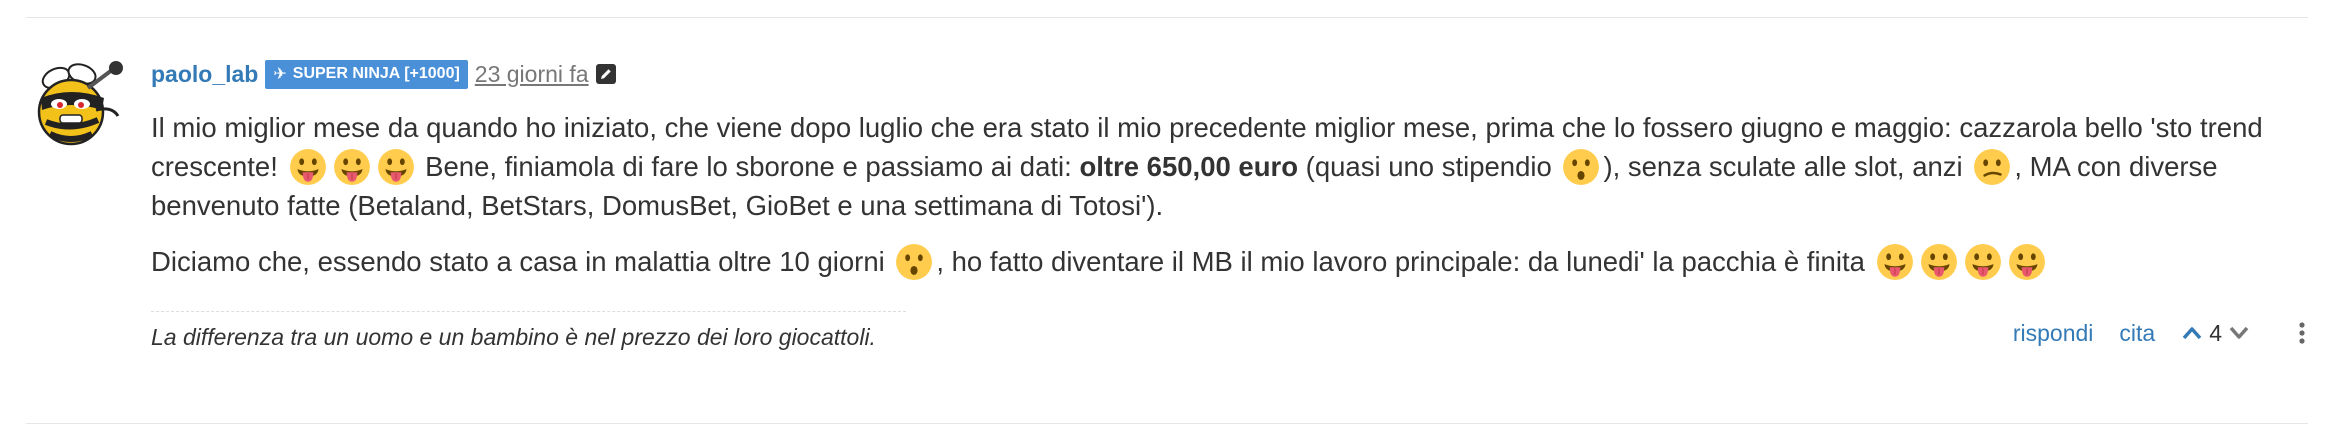 The height and width of the screenshot is (432, 2334). Describe the element at coordinates (2137, 333) in the screenshot. I see `quote-button: cita` at that location.